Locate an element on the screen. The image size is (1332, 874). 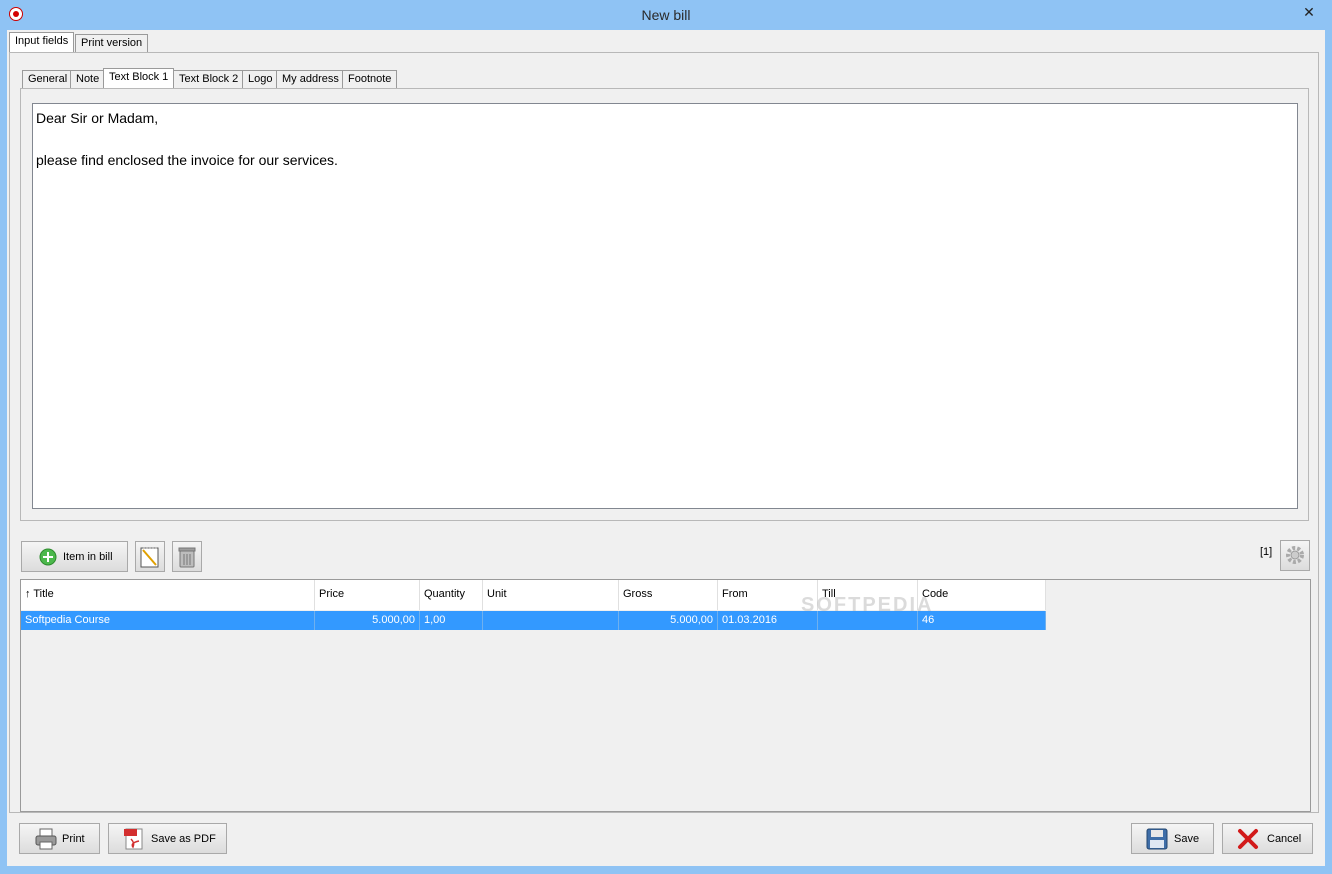
cell-gross: 5.000,00 is located at coordinates (668, 620).